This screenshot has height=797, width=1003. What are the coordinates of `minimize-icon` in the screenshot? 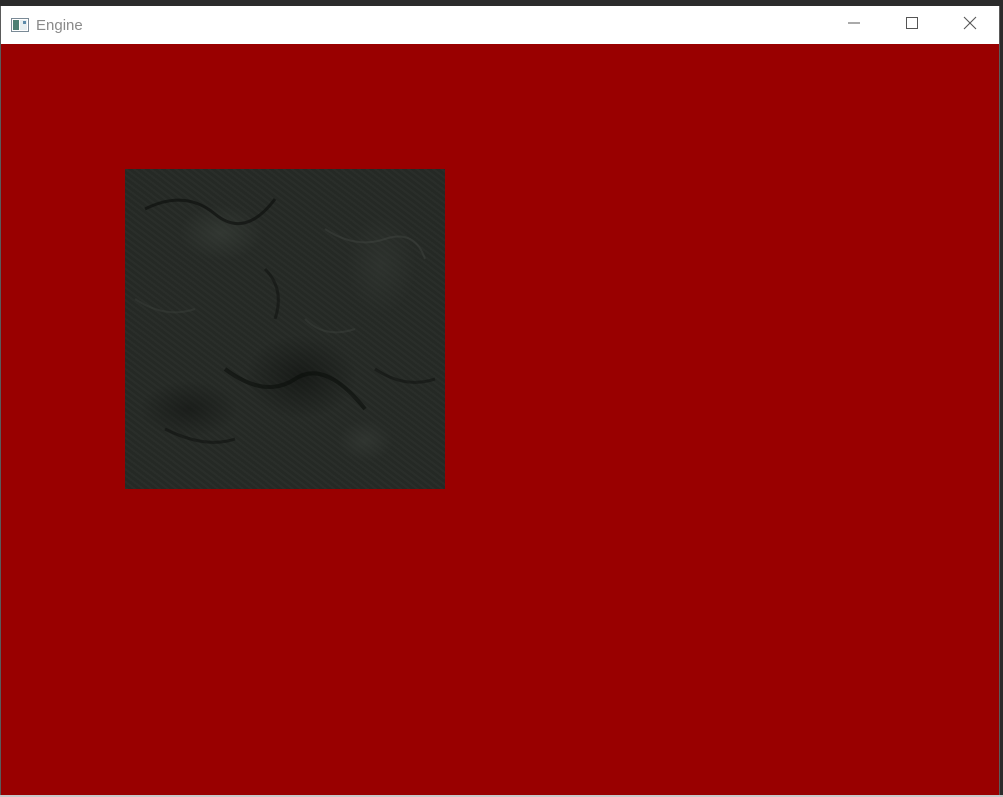 It's located at (854, 25).